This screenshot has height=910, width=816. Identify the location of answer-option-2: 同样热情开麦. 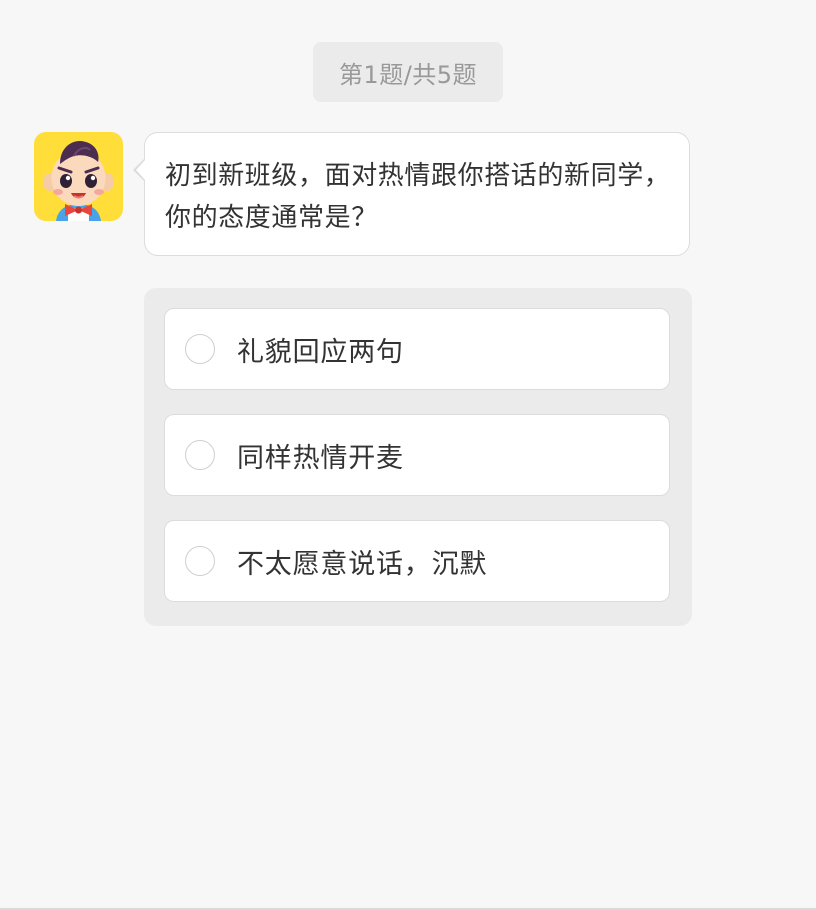
(417, 455).